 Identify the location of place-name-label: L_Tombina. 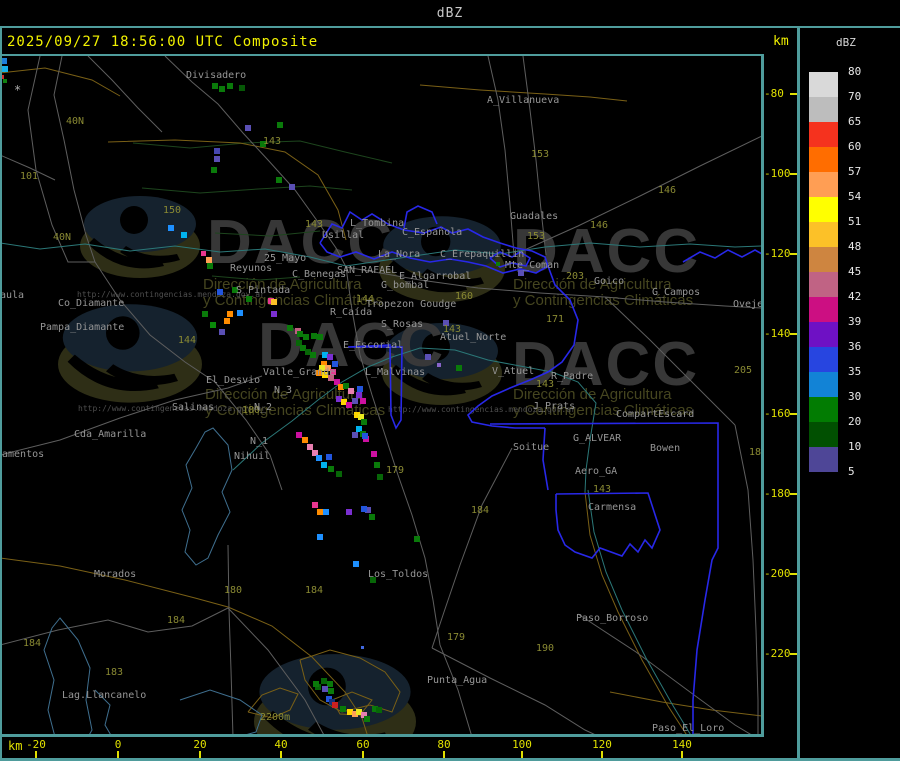
(377, 223).